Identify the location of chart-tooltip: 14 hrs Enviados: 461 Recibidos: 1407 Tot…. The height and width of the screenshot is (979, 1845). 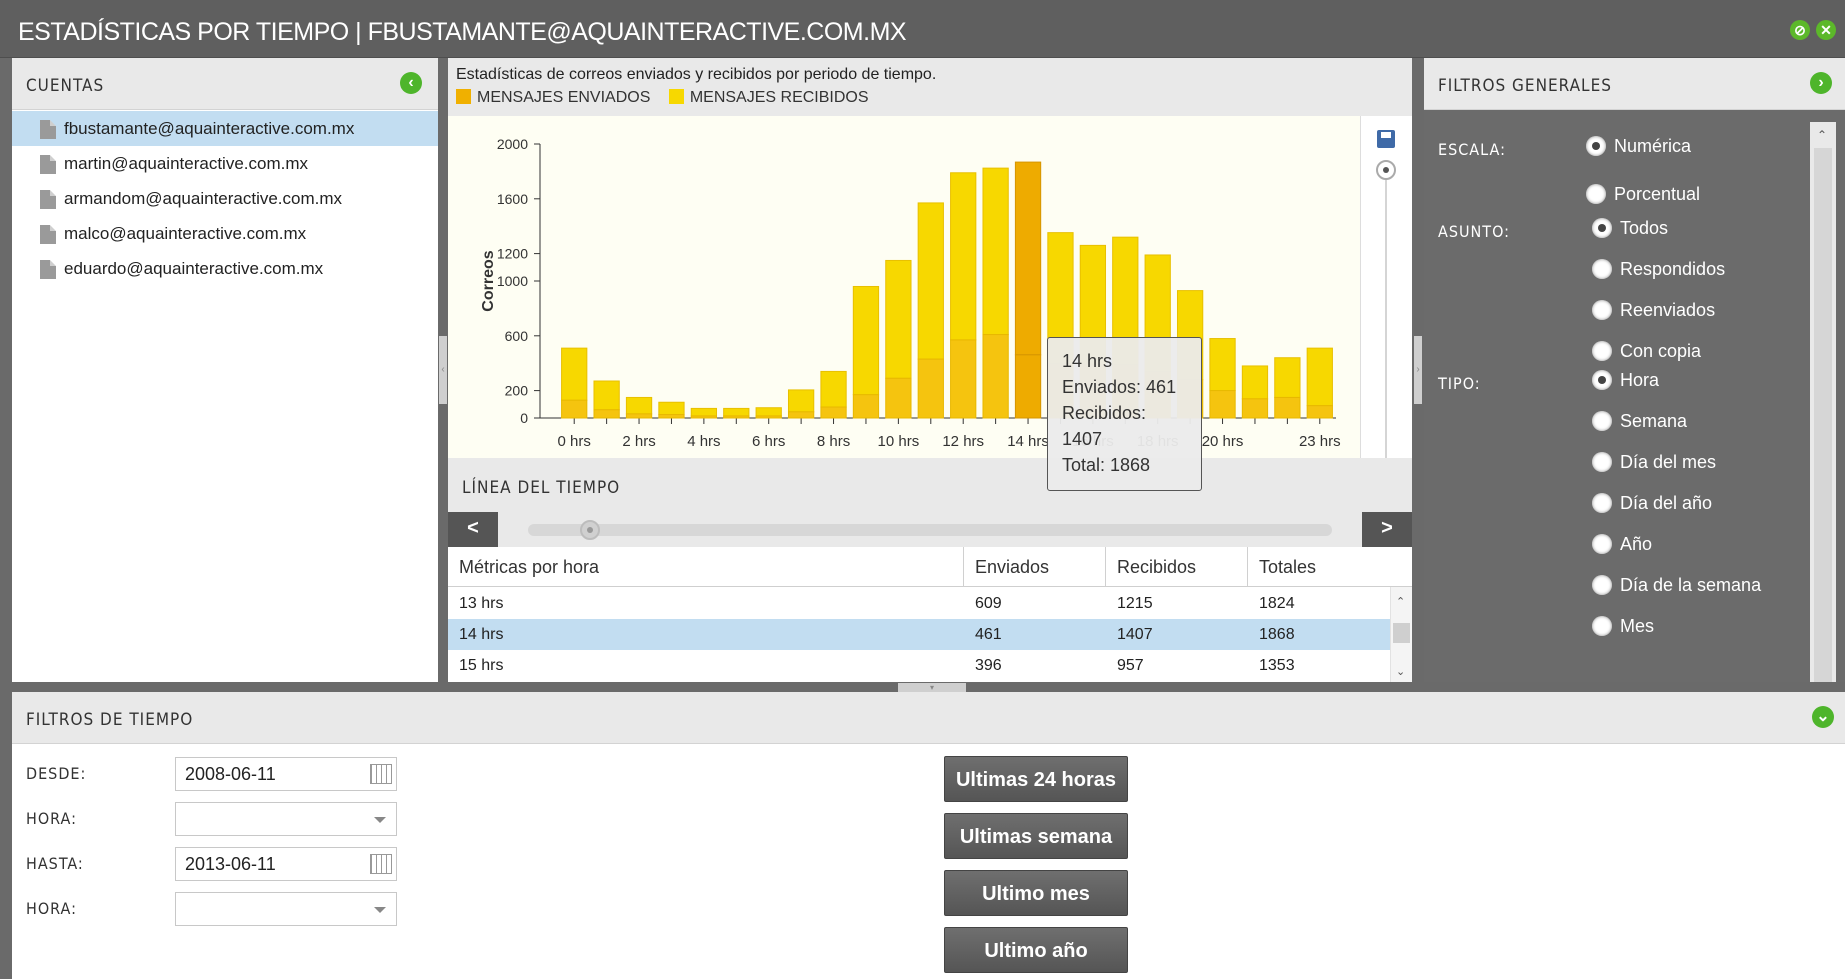
(1124, 414).